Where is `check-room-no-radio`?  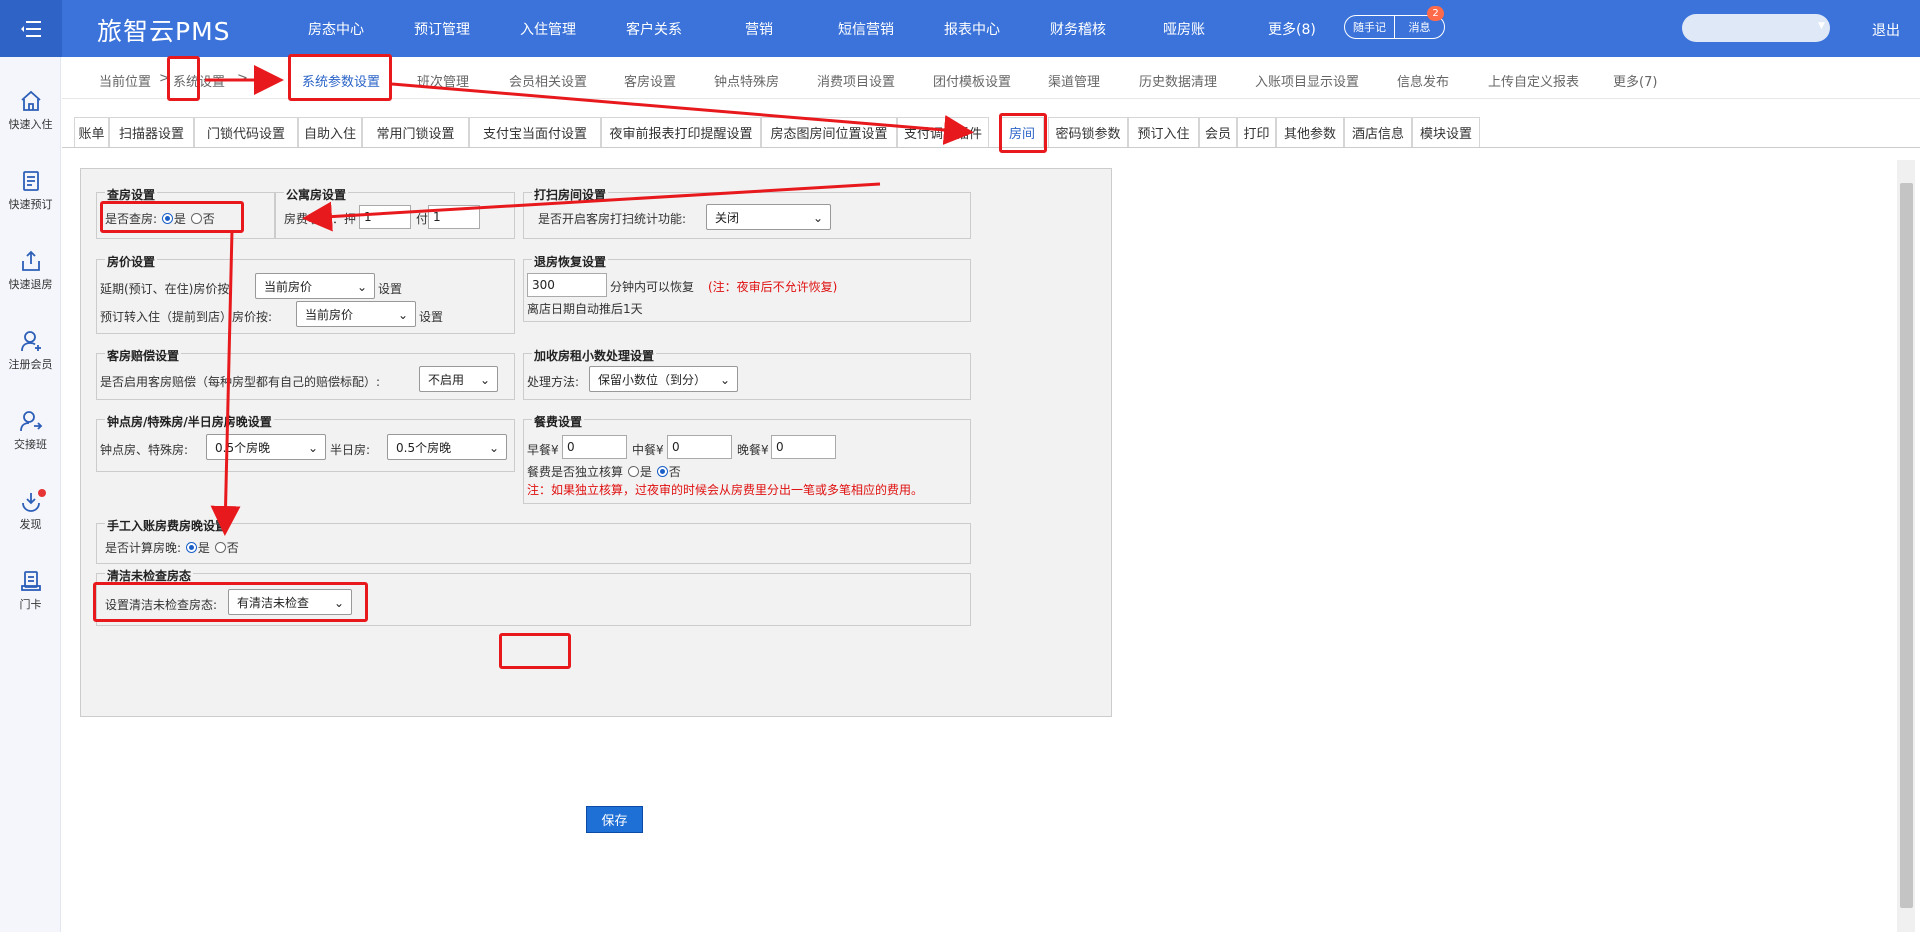
check-room-no-radio is located at coordinates (196, 218).